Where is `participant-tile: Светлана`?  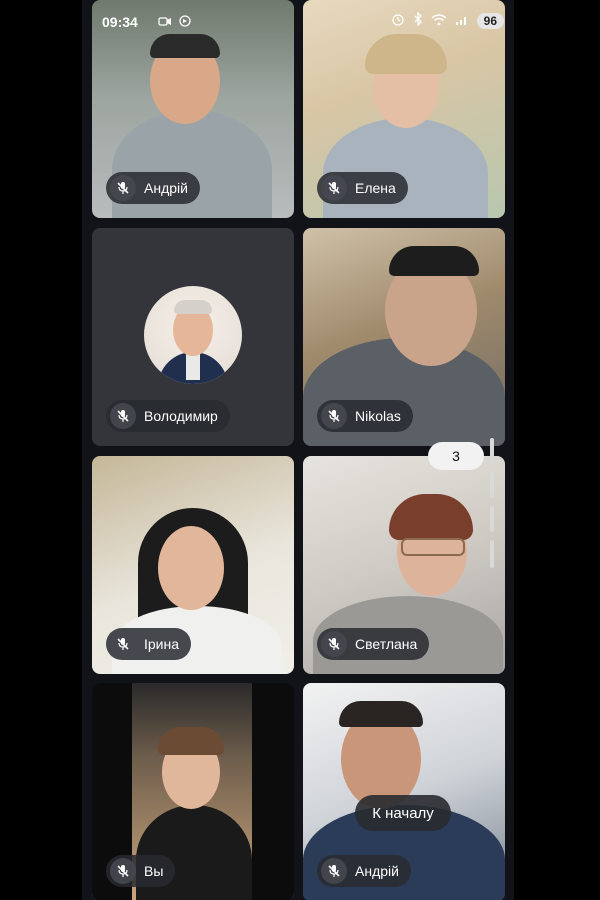 participant-tile: Светлана is located at coordinates (404, 565).